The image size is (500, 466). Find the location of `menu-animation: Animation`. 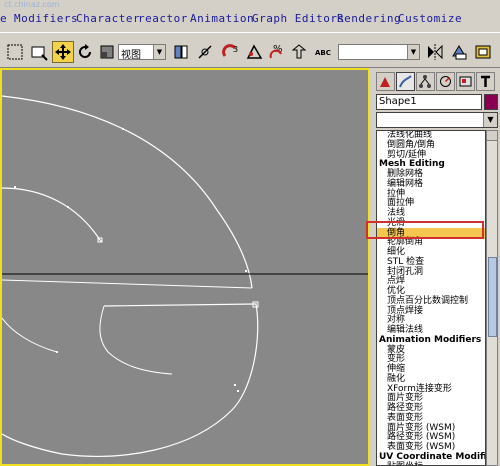

menu-animation: Animation is located at coordinates (222, 18).